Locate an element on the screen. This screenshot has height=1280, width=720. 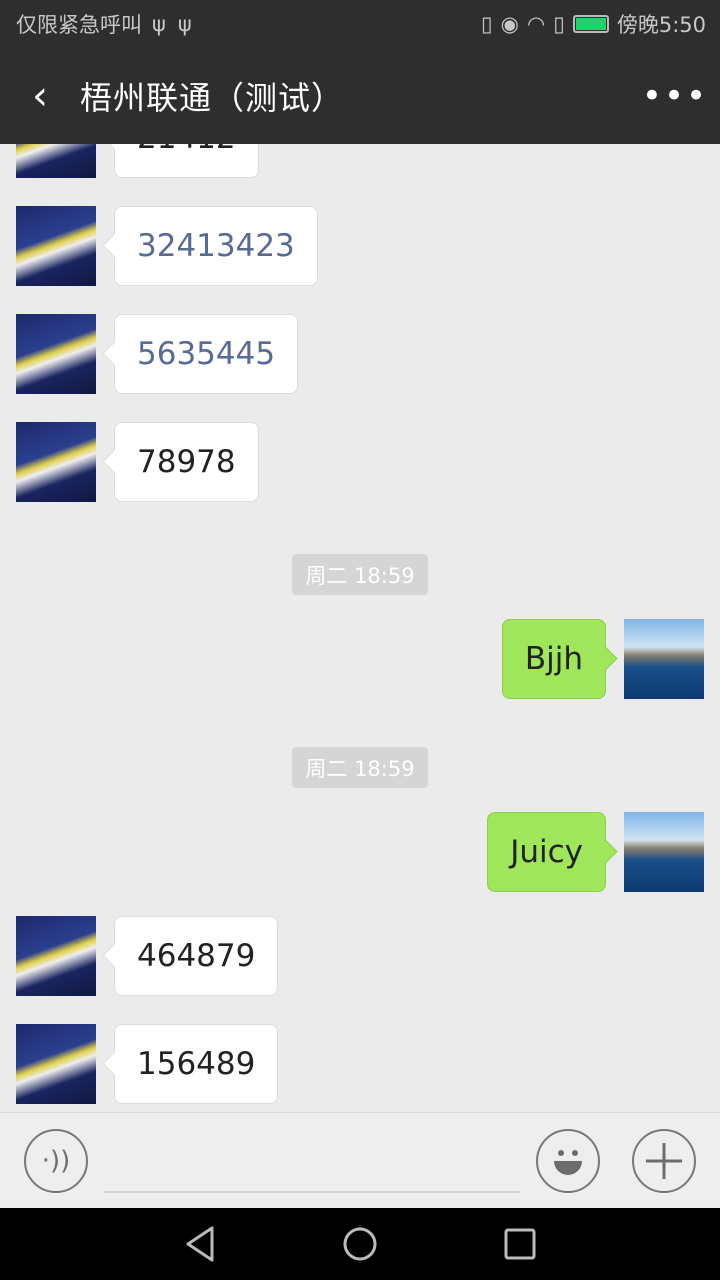
message-input is located at coordinates (312, 1192).